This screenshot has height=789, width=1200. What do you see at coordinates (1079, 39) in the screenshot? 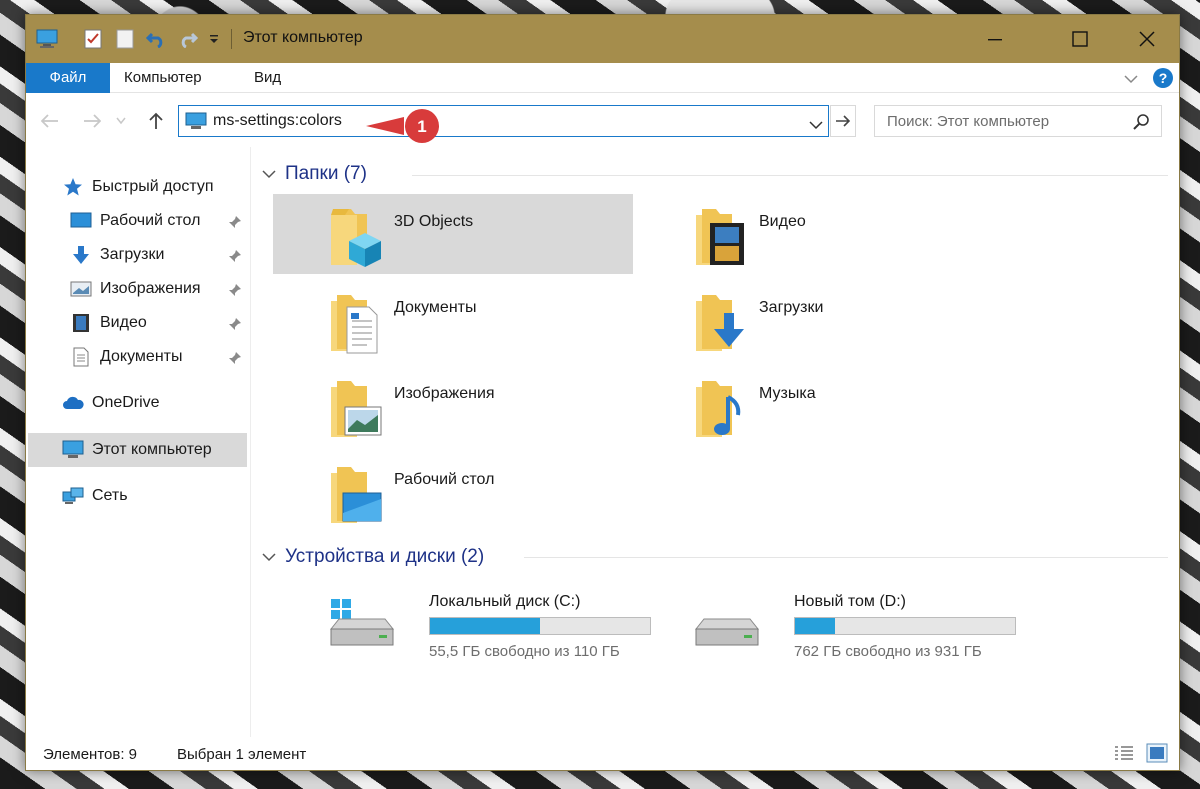
I see `maximize-button` at bounding box center [1079, 39].